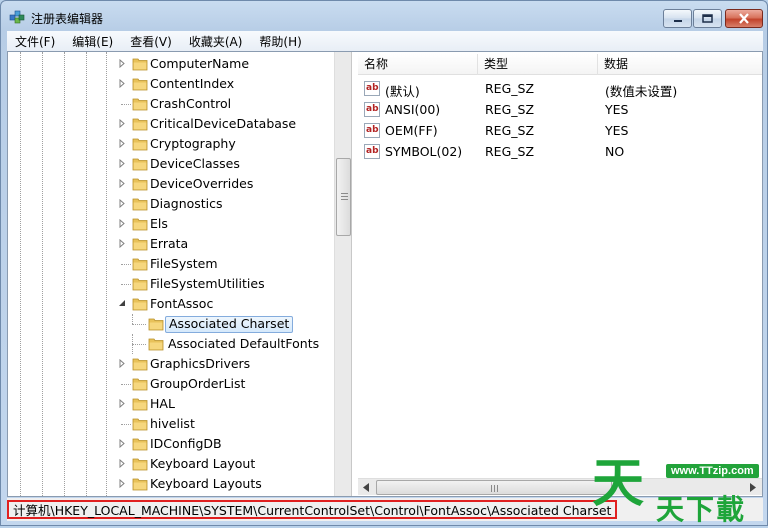  What do you see at coordinates (494, 487) in the screenshot?
I see `values-scroll-thumb` at bounding box center [494, 487].